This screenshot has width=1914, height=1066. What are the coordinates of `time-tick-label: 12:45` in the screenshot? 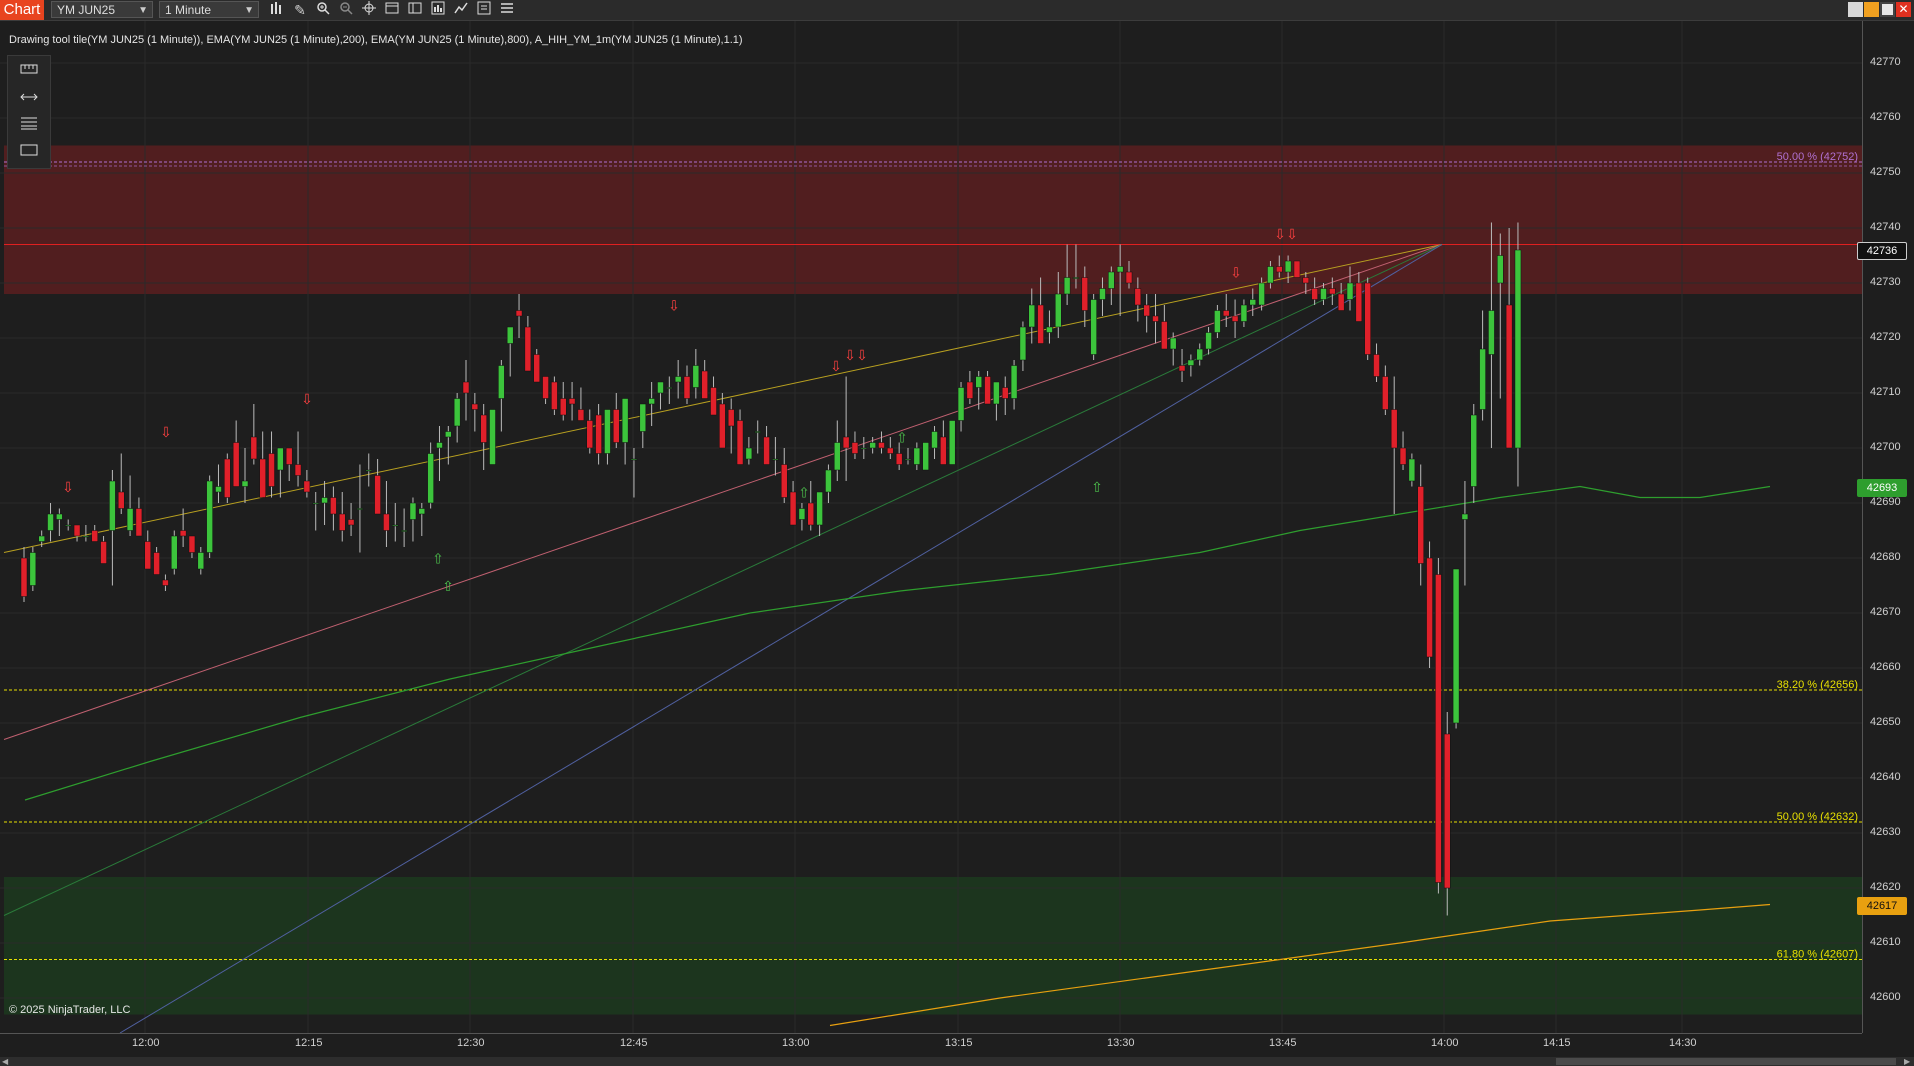 It's located at (634, 1043).